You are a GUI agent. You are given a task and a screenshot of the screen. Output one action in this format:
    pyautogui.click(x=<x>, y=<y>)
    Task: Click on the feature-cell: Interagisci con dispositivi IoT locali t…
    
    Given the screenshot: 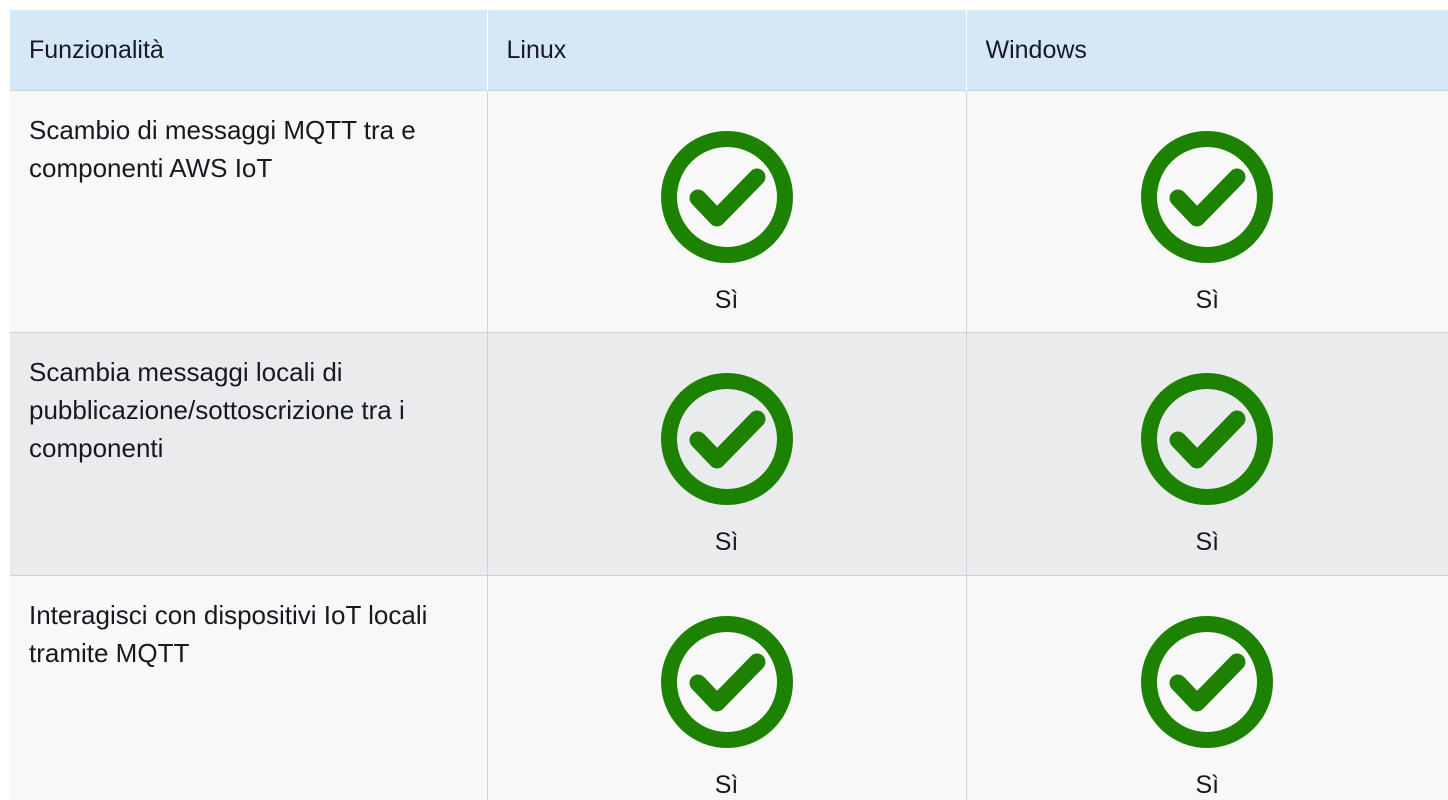 What is the action you would take?
    pyautogui.click(x=248, y=688)
    